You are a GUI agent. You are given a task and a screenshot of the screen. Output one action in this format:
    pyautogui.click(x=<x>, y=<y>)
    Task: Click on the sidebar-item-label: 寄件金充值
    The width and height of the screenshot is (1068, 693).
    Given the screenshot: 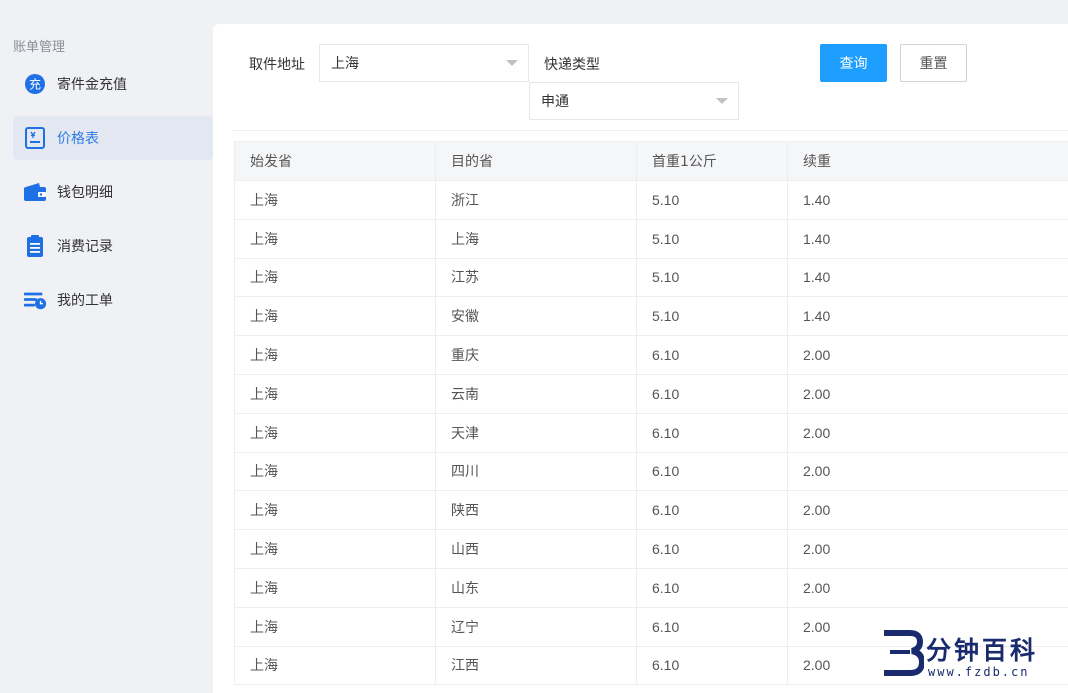 What is the action you would take?
    pyautogui.click(x=92, y=85)
    